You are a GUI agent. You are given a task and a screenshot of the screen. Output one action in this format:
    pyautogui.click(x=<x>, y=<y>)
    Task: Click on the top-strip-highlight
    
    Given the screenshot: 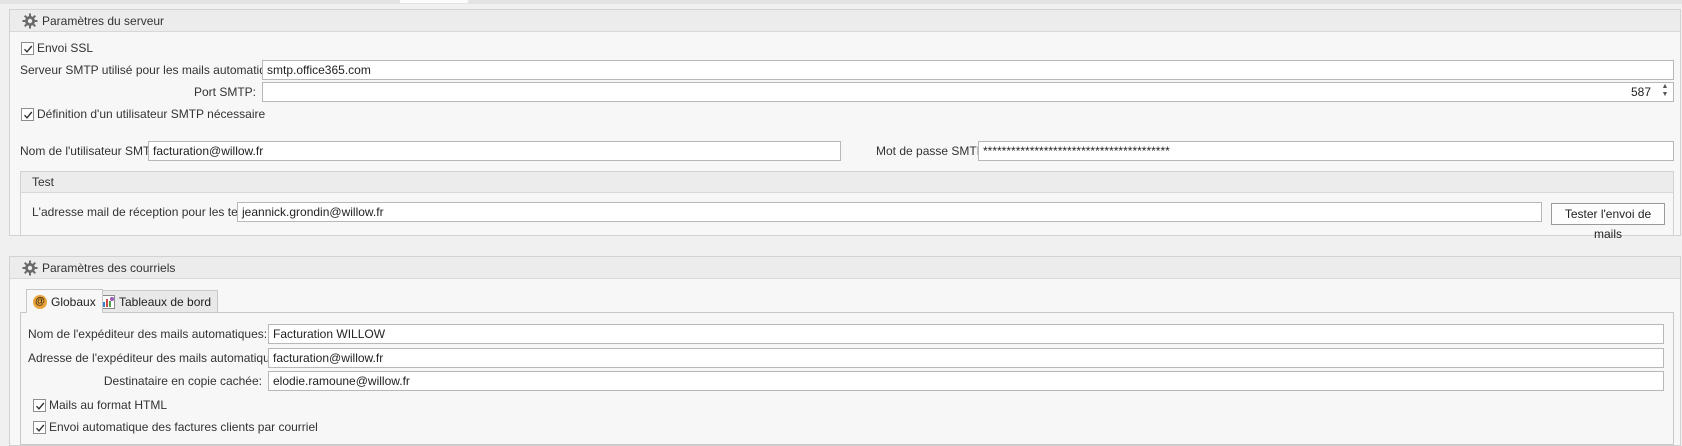 What is the action you would take?
    pyautogui.click(x=434, y=1)
    